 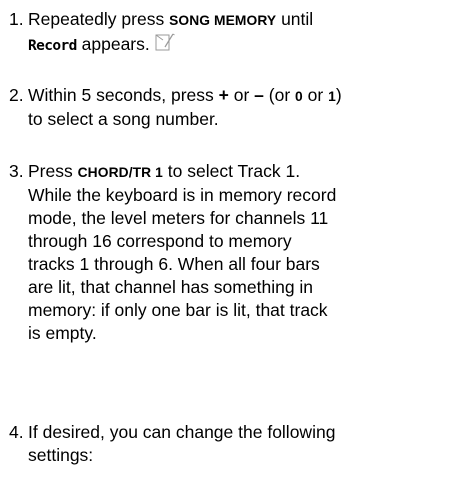 I want to click on step-line: tracks 1 through 6. When all four bars, so click(x=174, y=264).